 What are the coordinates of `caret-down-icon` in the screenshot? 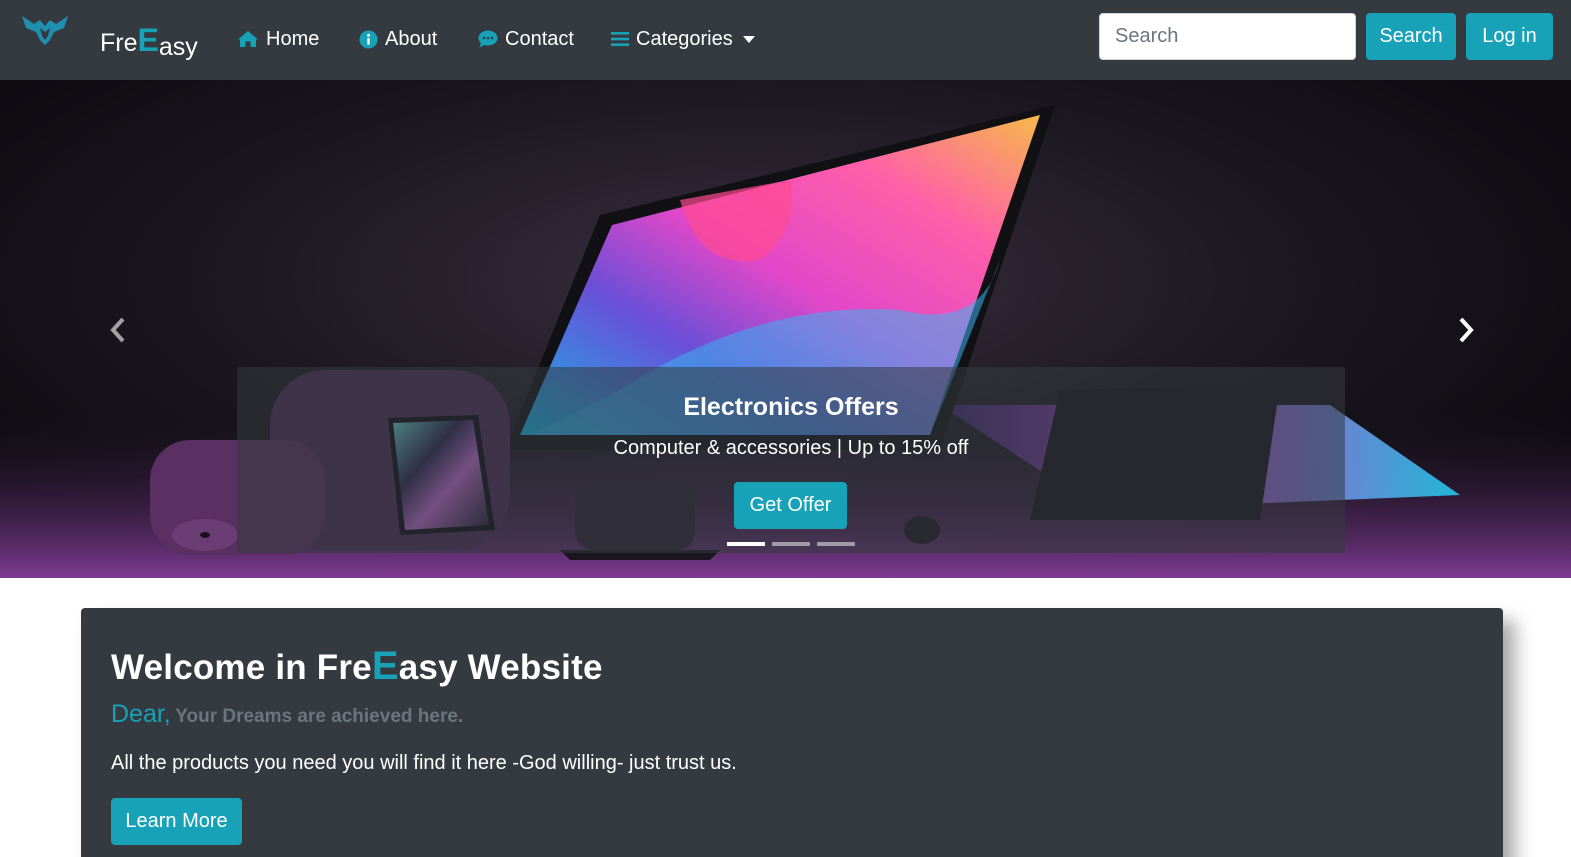 It's located at (748, 39).